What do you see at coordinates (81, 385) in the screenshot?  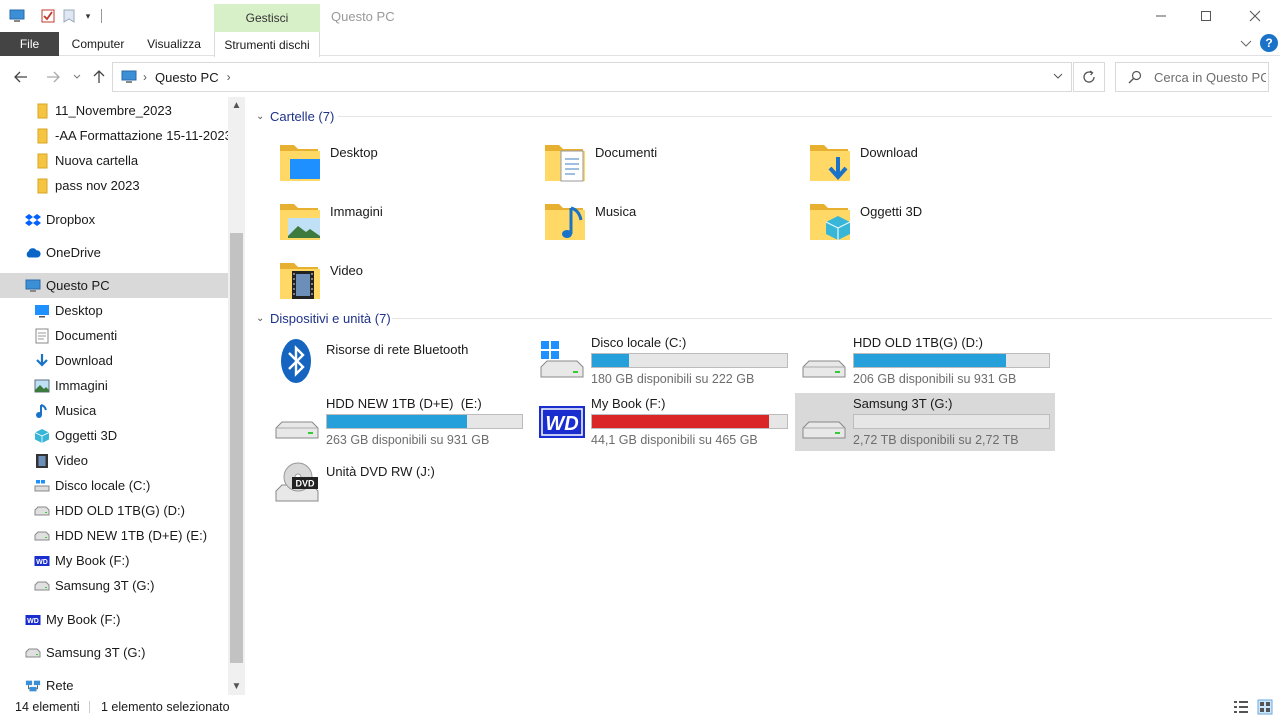 I see `sidebar-item-label: Immagini` at bounding box center [81, 385].